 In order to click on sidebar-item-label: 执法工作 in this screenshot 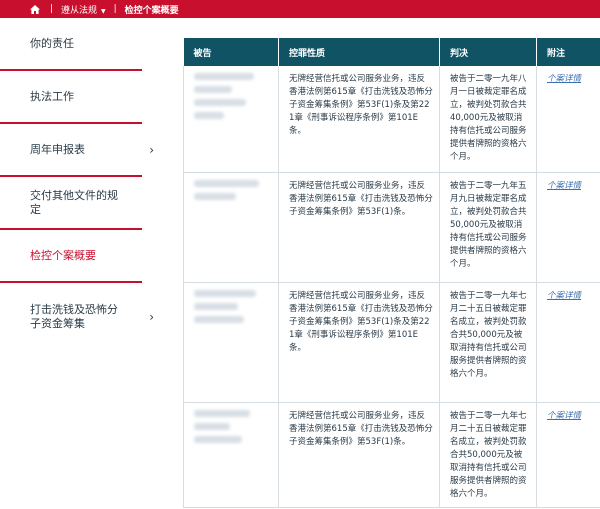, I will do `click(52, 96)`.